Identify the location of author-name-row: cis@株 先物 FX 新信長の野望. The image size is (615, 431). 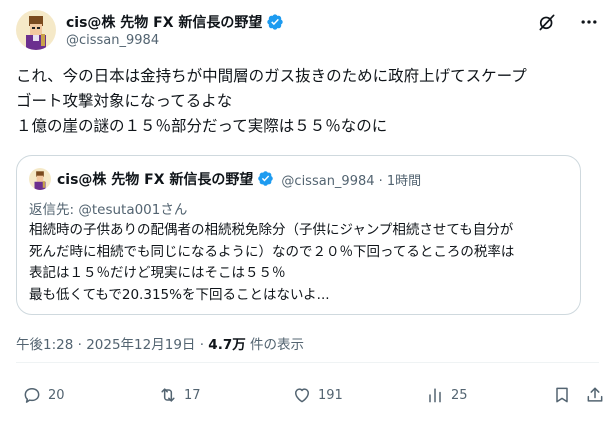
(175, 22).